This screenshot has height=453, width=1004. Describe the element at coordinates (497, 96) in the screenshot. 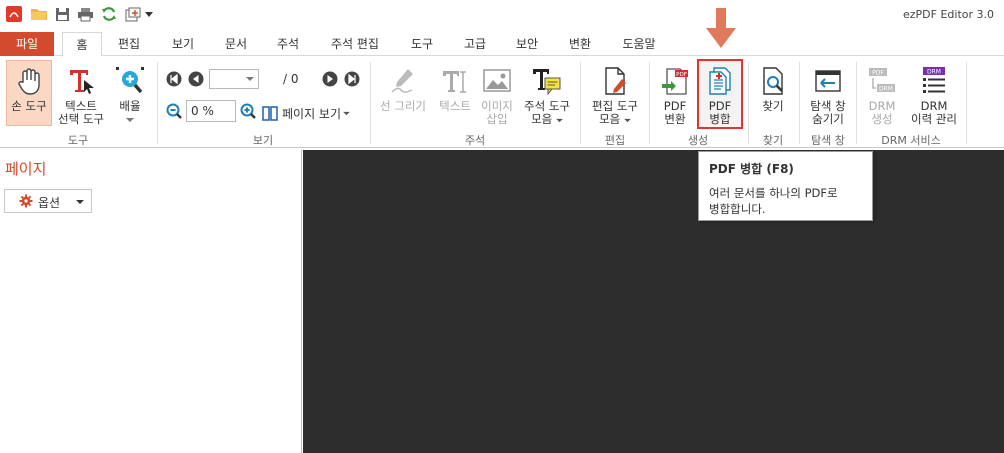

I see `insert-image-button: 이미지 삽입` at that location.